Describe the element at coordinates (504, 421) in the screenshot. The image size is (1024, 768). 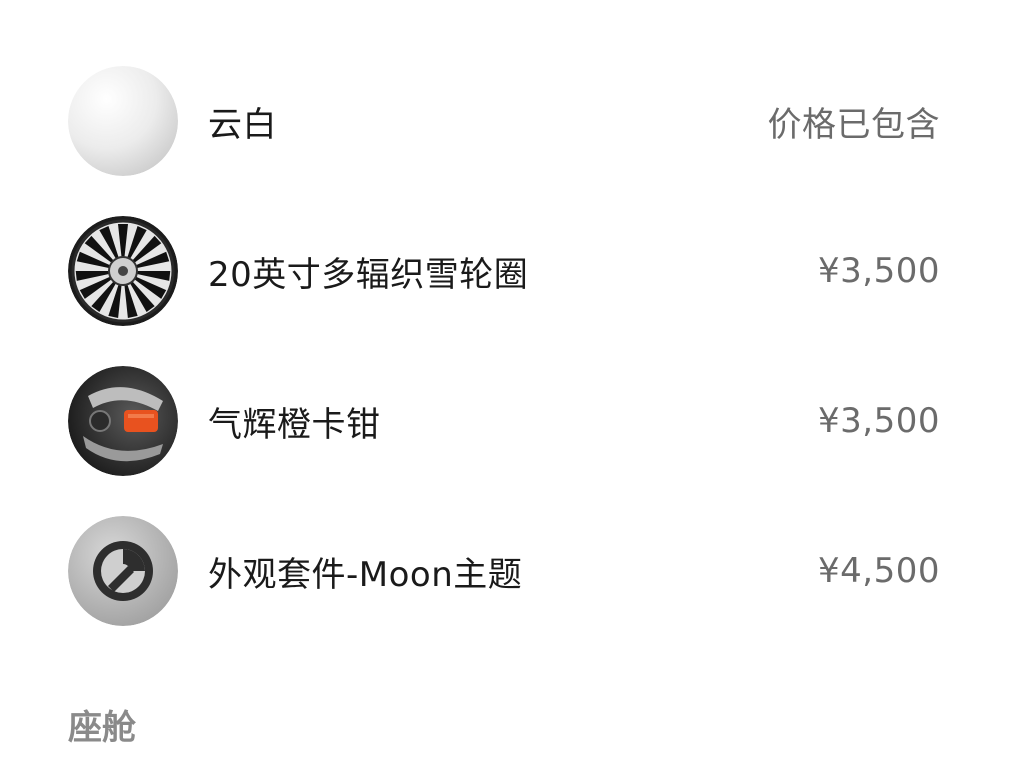
I see `option-row-caliper: 气辉橙卡钳 ¥3,500` at that location.